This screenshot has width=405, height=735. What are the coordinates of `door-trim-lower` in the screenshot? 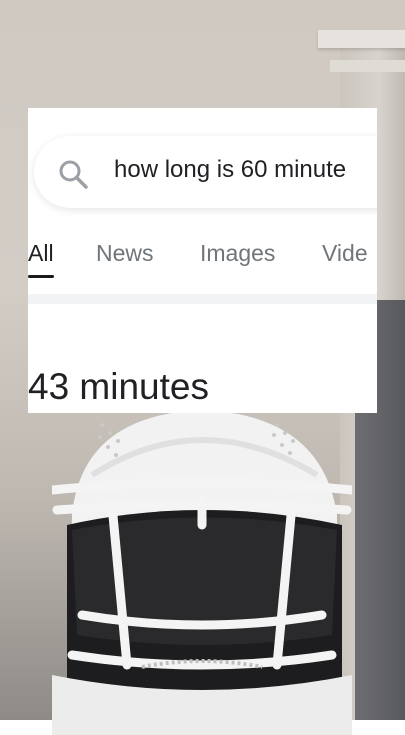 It's located at (367, 66).